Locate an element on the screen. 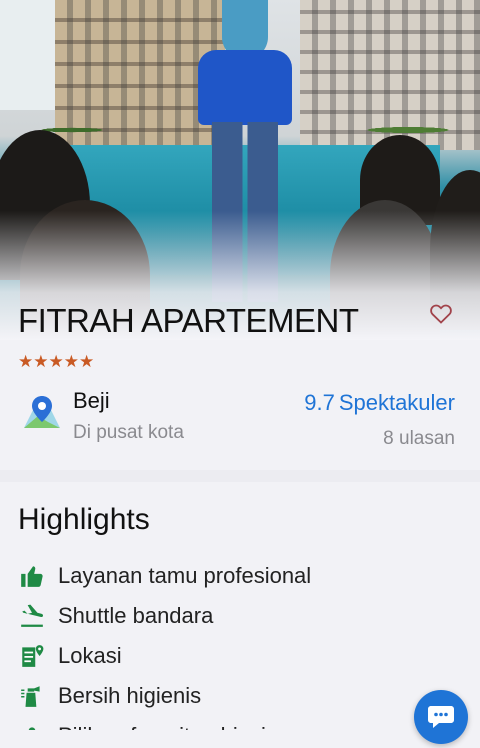  bottom-edge is located at coordinates (240, 739).